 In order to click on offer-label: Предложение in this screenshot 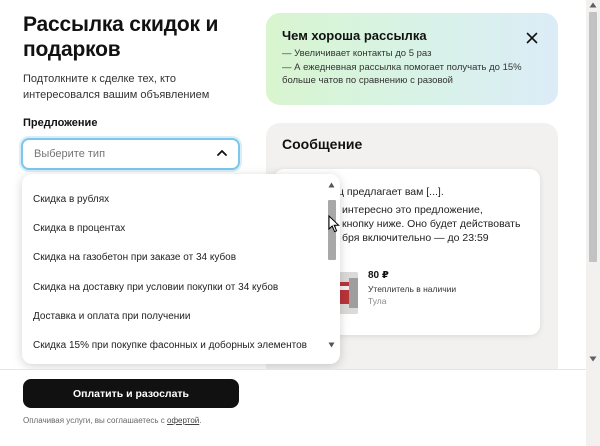, I will do `click(60, 123)`.